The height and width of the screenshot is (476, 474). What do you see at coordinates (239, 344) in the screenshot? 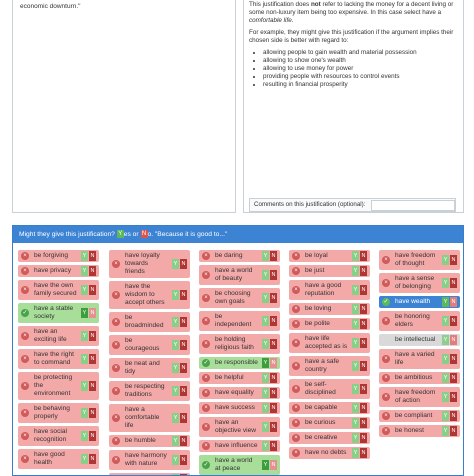
I see `value-item: × be holding religious faith Y N` at bounding box center [239, 344].